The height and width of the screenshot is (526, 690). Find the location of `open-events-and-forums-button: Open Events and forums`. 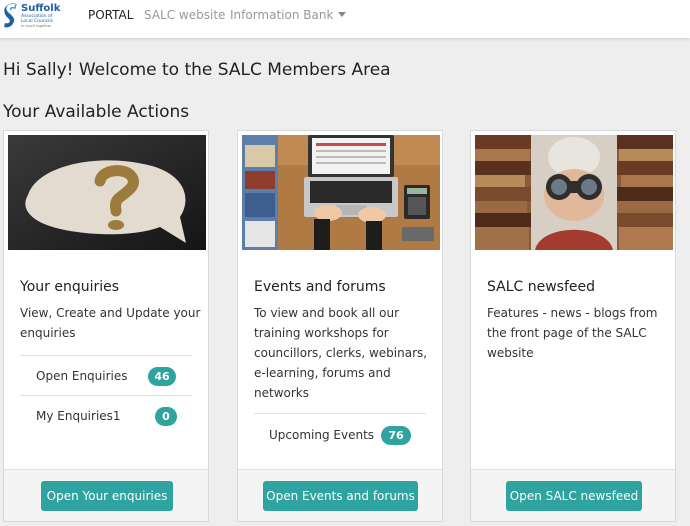

open-events-and-forums-button: Open Events and forums is located at coordinates (340, 496).